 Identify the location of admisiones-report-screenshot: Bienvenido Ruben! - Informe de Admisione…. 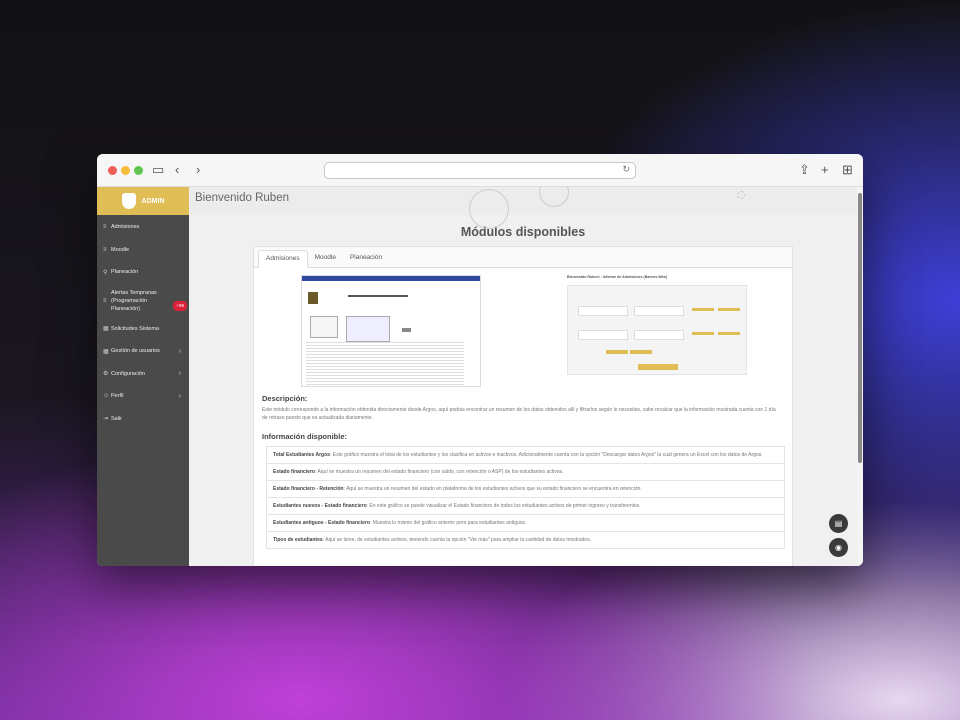
(657, 331).